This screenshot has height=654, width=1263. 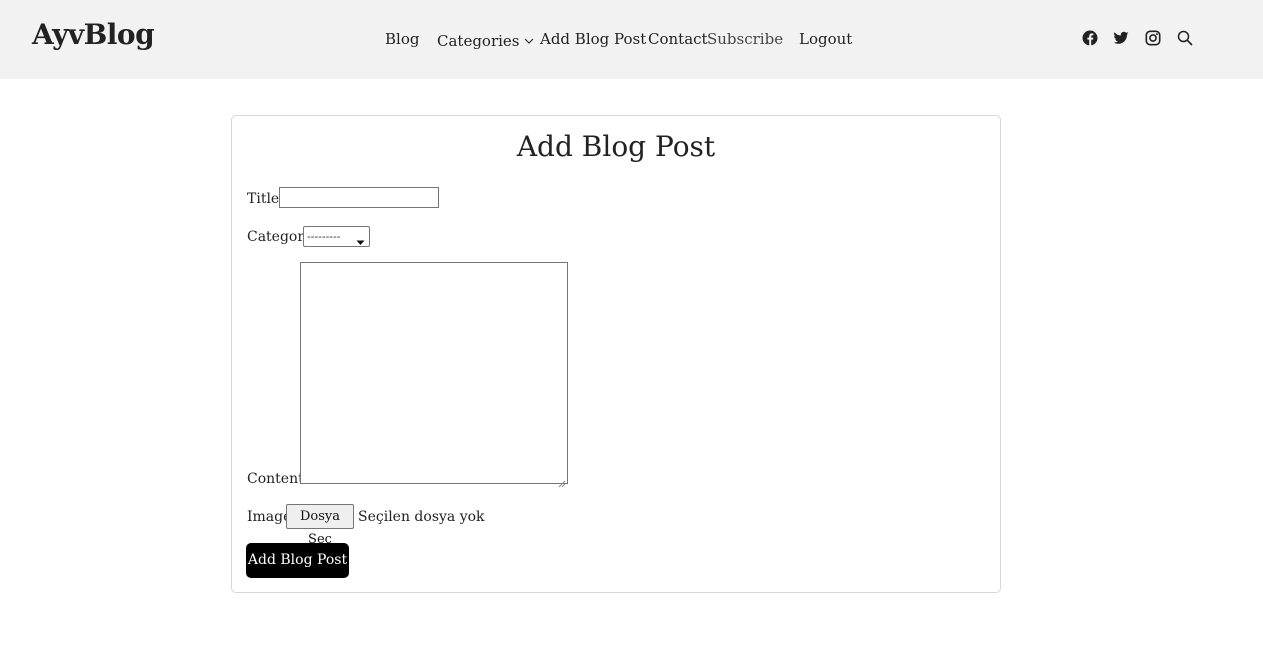 I want to click on nav-blog: Blog, so click(x=402, y=39).